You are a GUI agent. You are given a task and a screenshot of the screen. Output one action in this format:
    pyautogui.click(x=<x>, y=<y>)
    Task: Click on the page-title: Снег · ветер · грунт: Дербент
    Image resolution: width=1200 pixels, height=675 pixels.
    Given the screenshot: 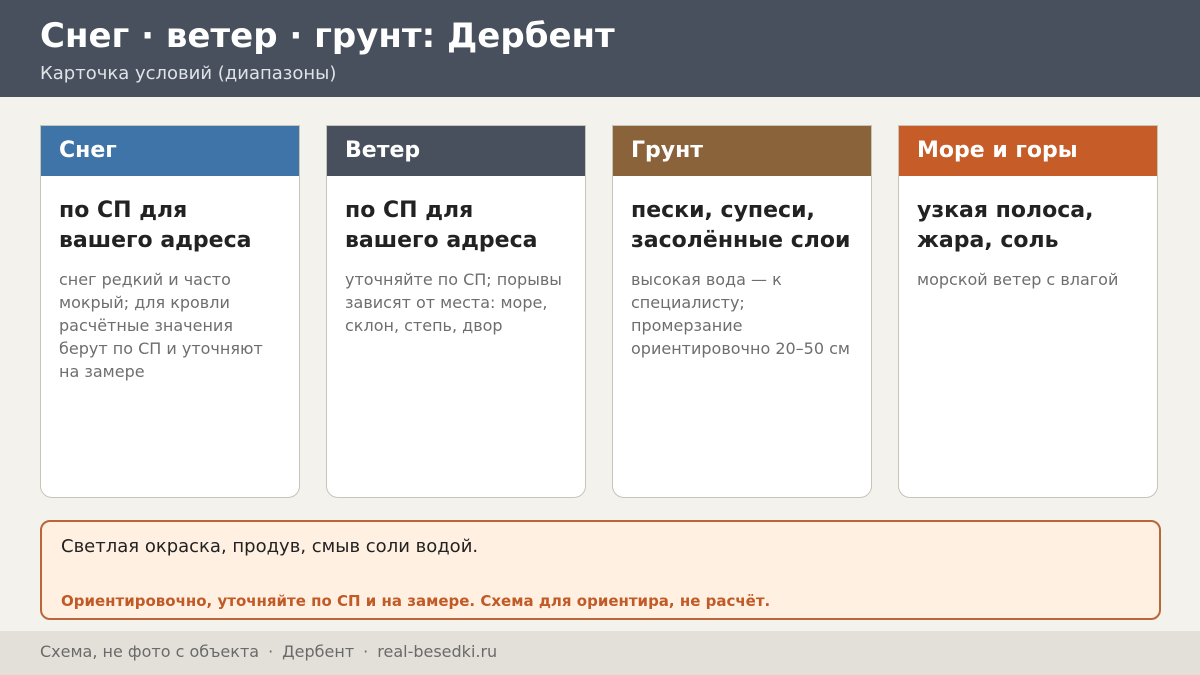 What is the action you would take?
    pyautogui.click(x=327, y=36)
    